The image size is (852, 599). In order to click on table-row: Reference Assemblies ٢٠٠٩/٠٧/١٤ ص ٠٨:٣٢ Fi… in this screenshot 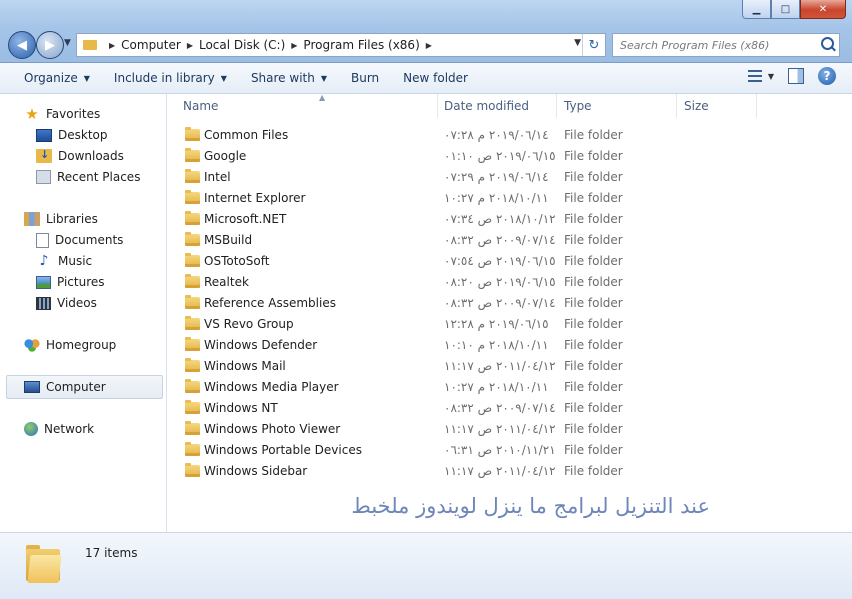, I will do `click(509, 303)`.